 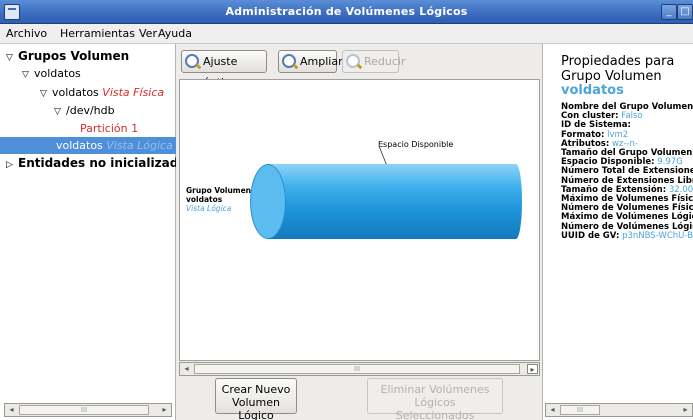 What do you see at coordinates (192, 61) in the screenshot?
I see `zoom-fit-icon` at bounding box center [192, 61].